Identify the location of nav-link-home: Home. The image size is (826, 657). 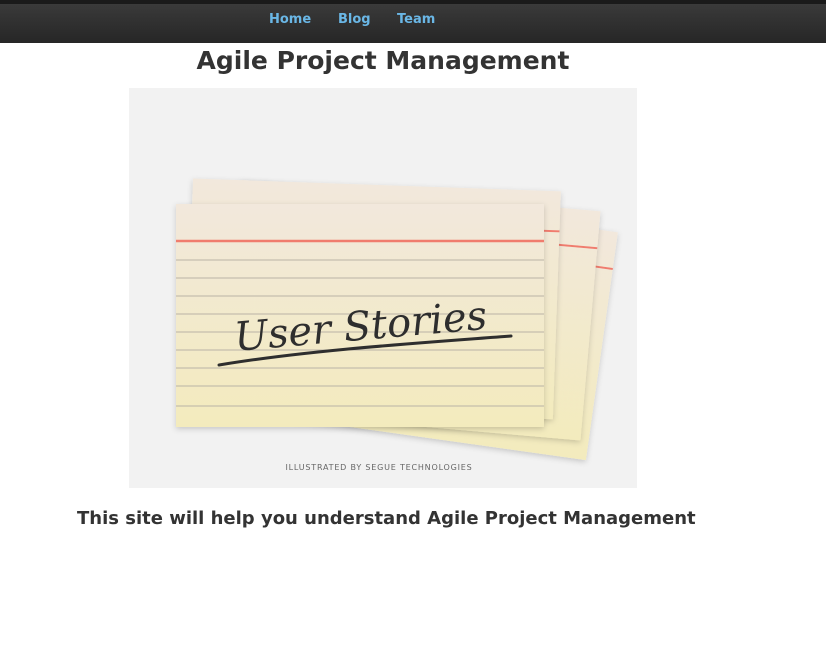
(290, 20).